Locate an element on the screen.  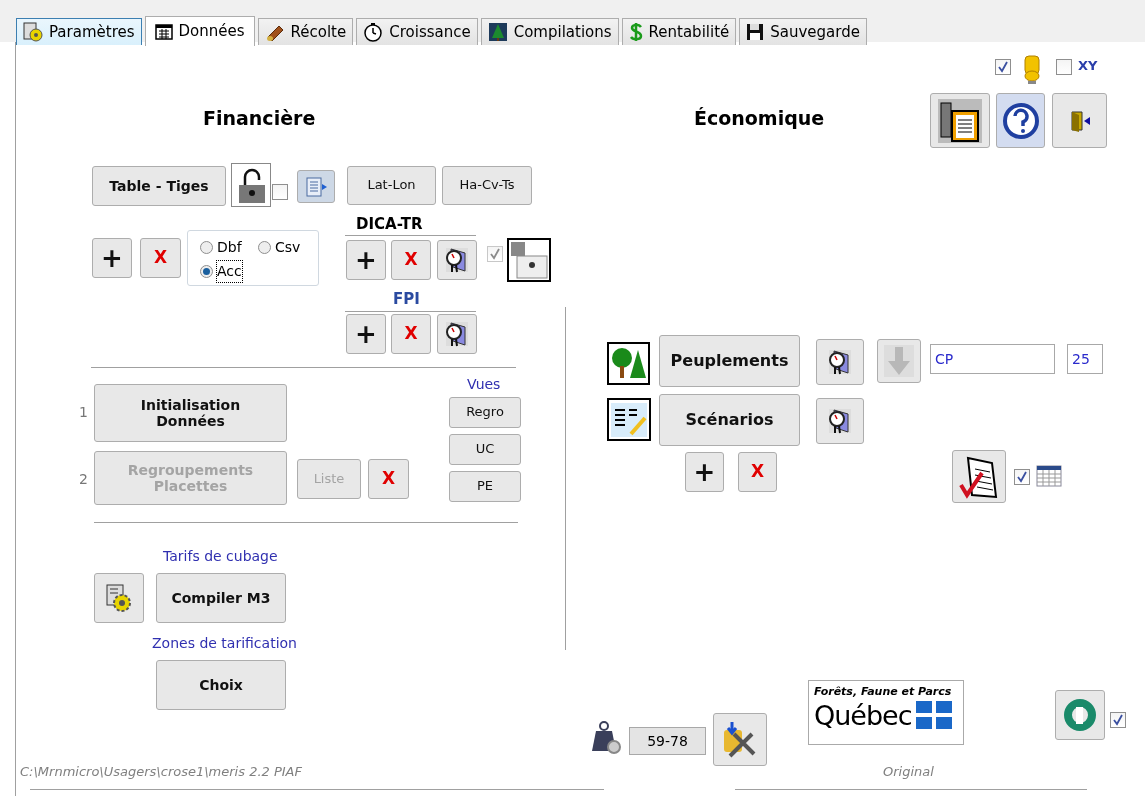
dollar-sign-icon is located at coordinates (635, 32).